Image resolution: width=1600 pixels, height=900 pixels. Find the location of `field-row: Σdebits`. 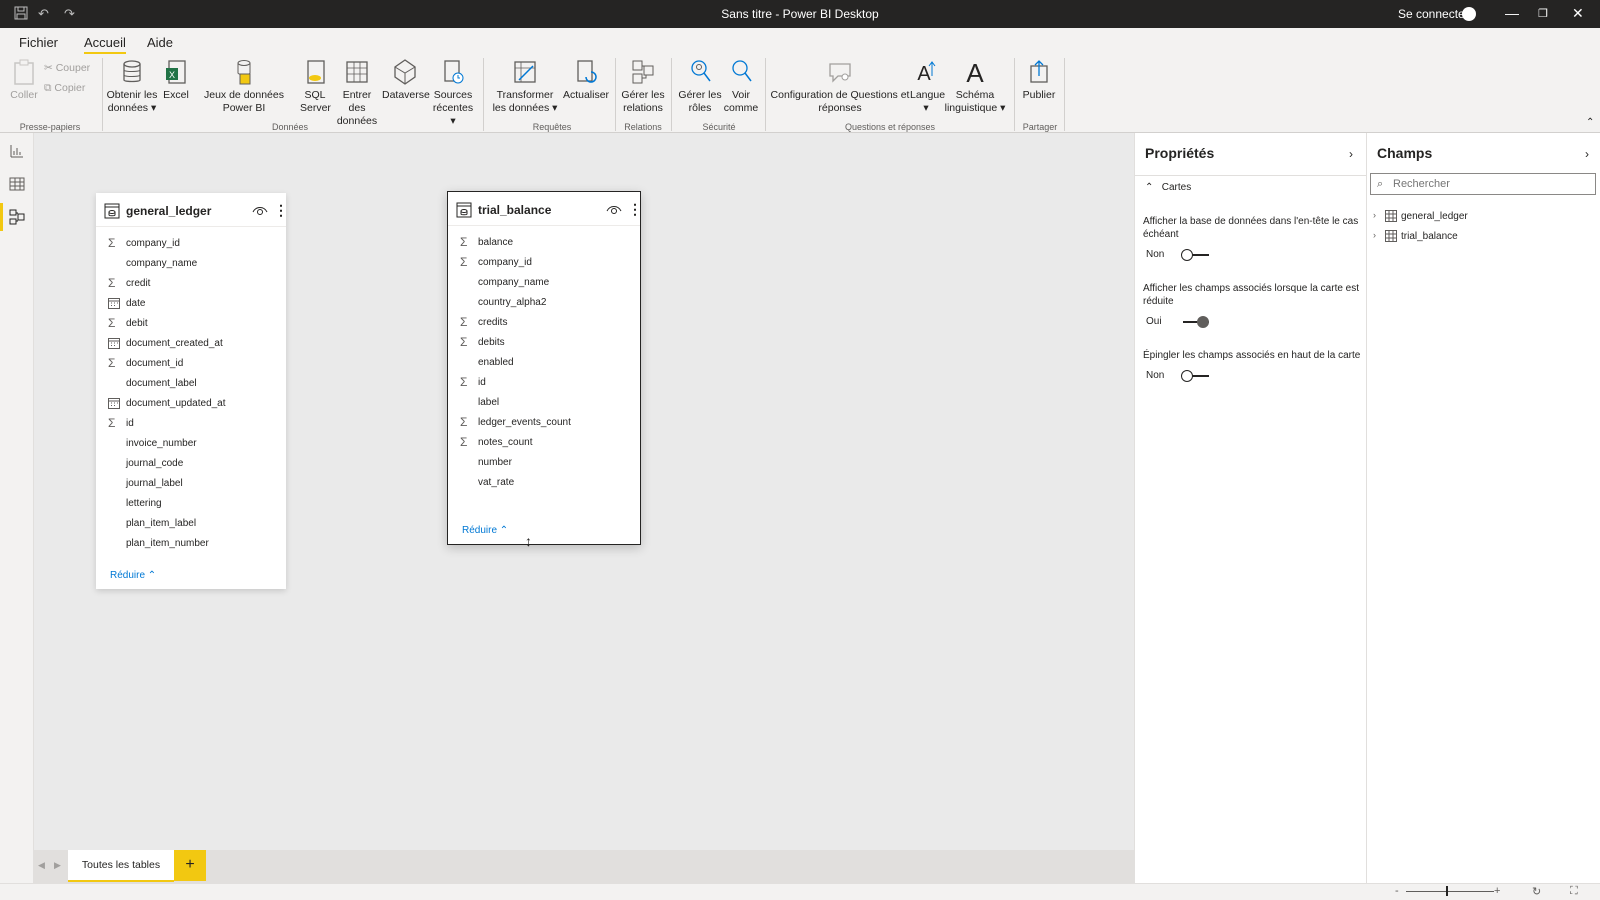

field-row: Σdebits is located at coordinates (544, 342).